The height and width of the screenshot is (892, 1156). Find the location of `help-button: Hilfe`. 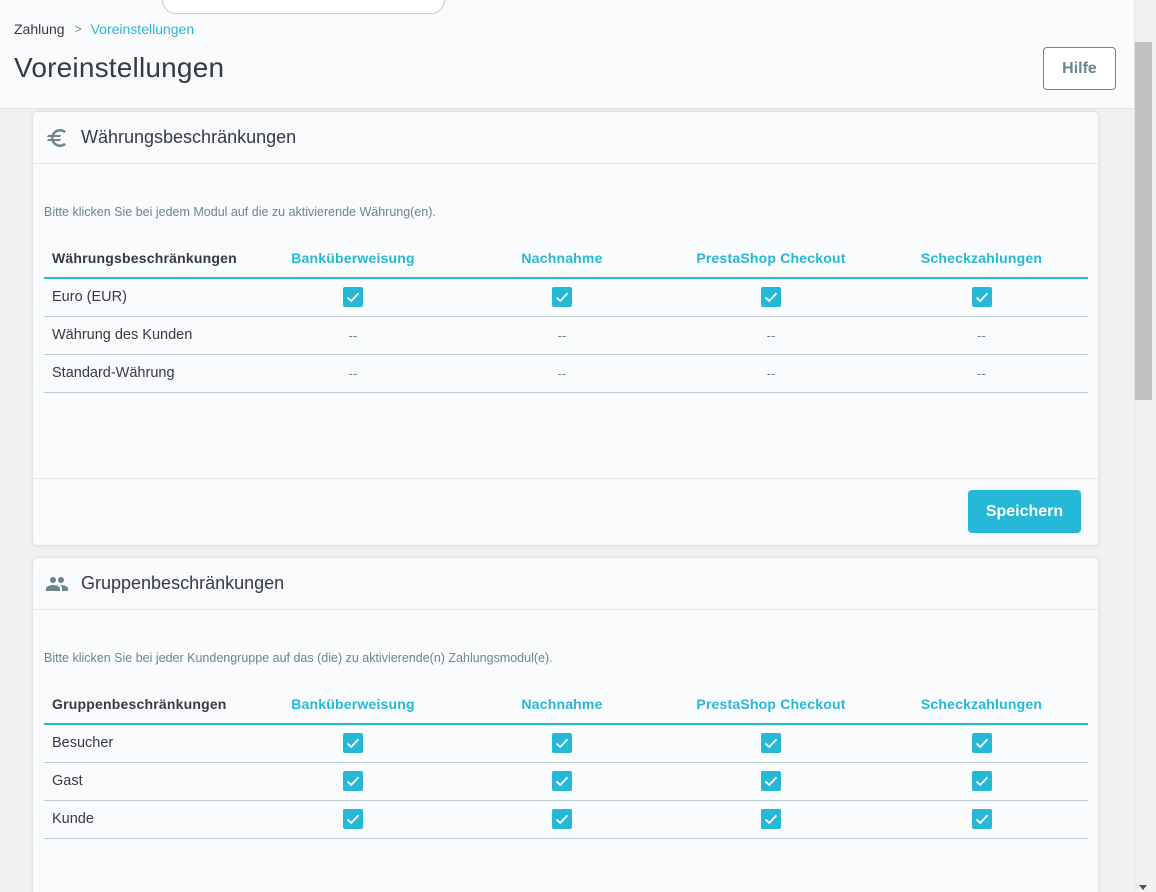

help-button: Hilfe is located at coordinates (1079, 68).